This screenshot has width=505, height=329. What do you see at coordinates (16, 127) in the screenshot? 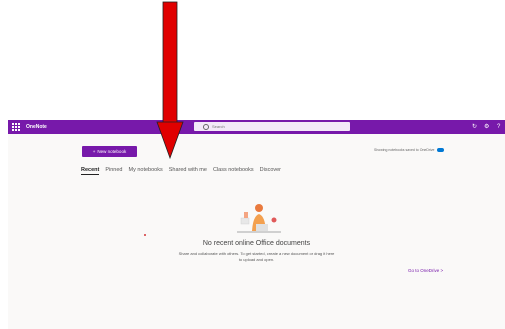
I see `app-launcher-icon` at bounding box center [16, 127].